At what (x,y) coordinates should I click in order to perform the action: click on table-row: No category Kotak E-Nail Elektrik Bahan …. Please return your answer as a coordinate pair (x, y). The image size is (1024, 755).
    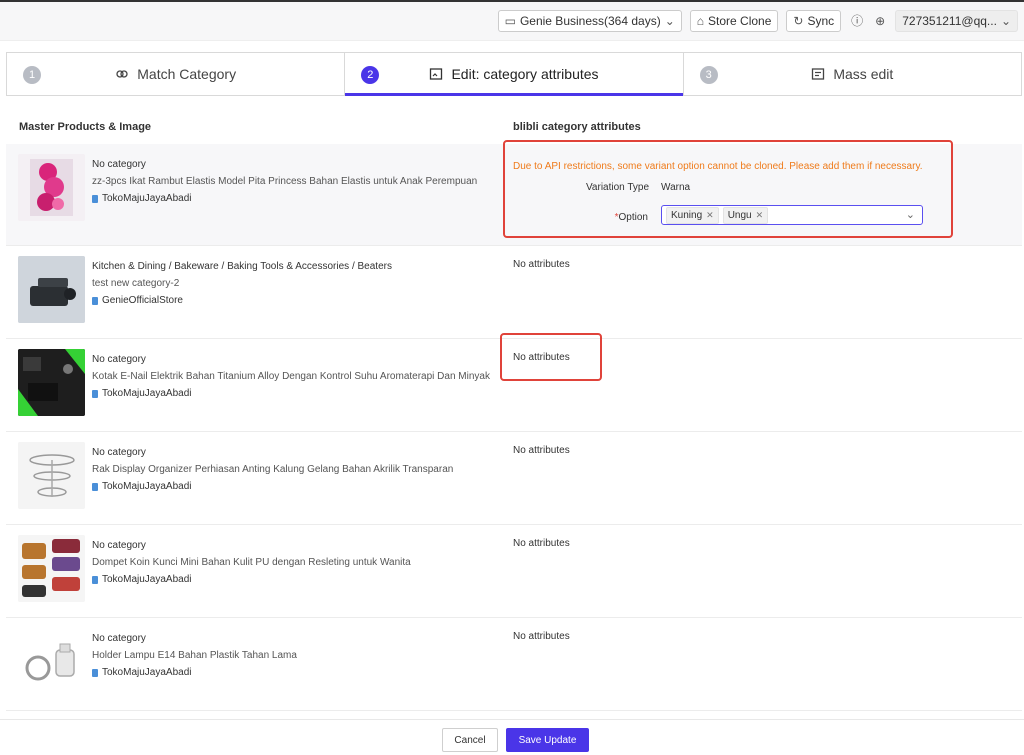
    Looking at the image, I should click on (514, 382).